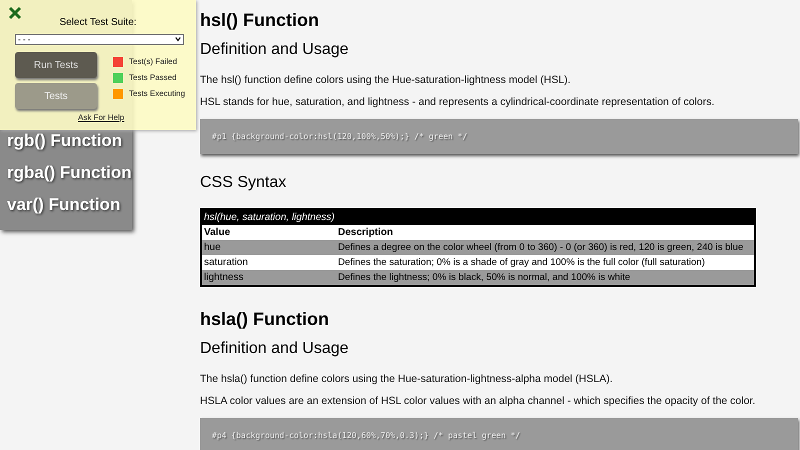 Image resolution: width=800 pixels, height=450 pixels. I want to click on code-block: #p1 {background-color:hsl(120,100%,50%);} /* green */, so click(499, 136).